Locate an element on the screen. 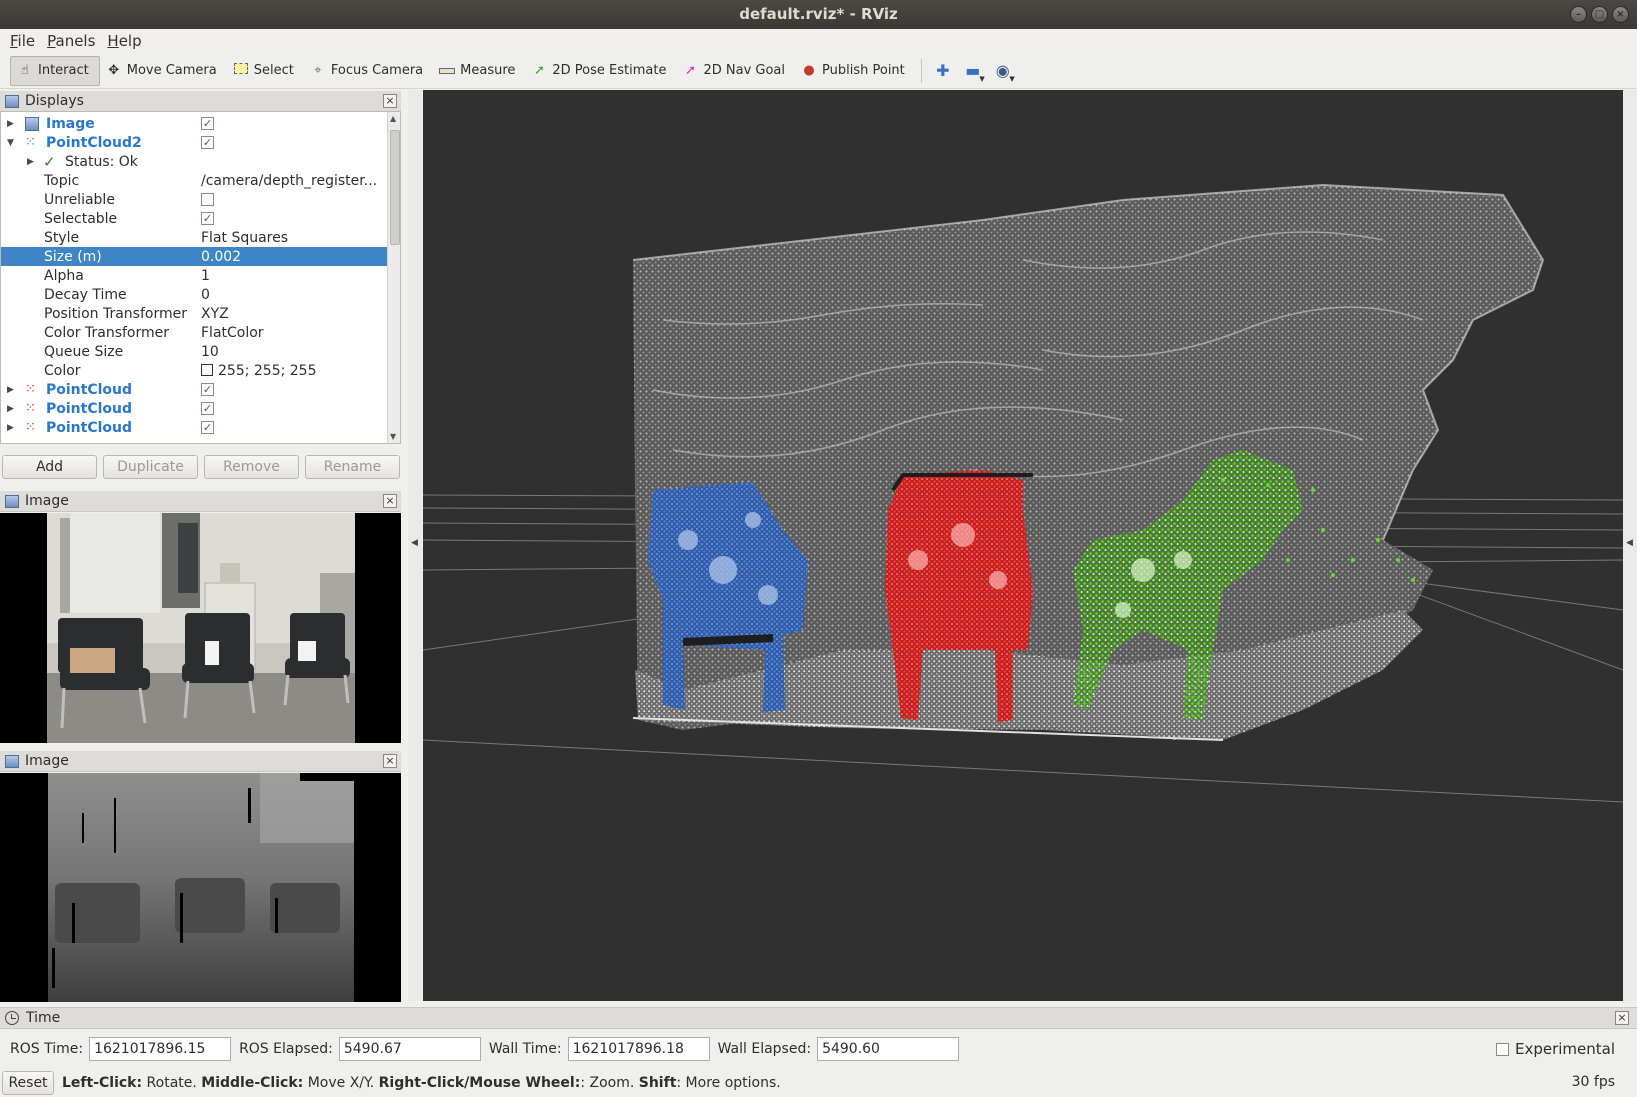 This screenshot has height=1097, width=1637. wall-time-field: 1621017896.18 is located at coordinates (638, 1049).